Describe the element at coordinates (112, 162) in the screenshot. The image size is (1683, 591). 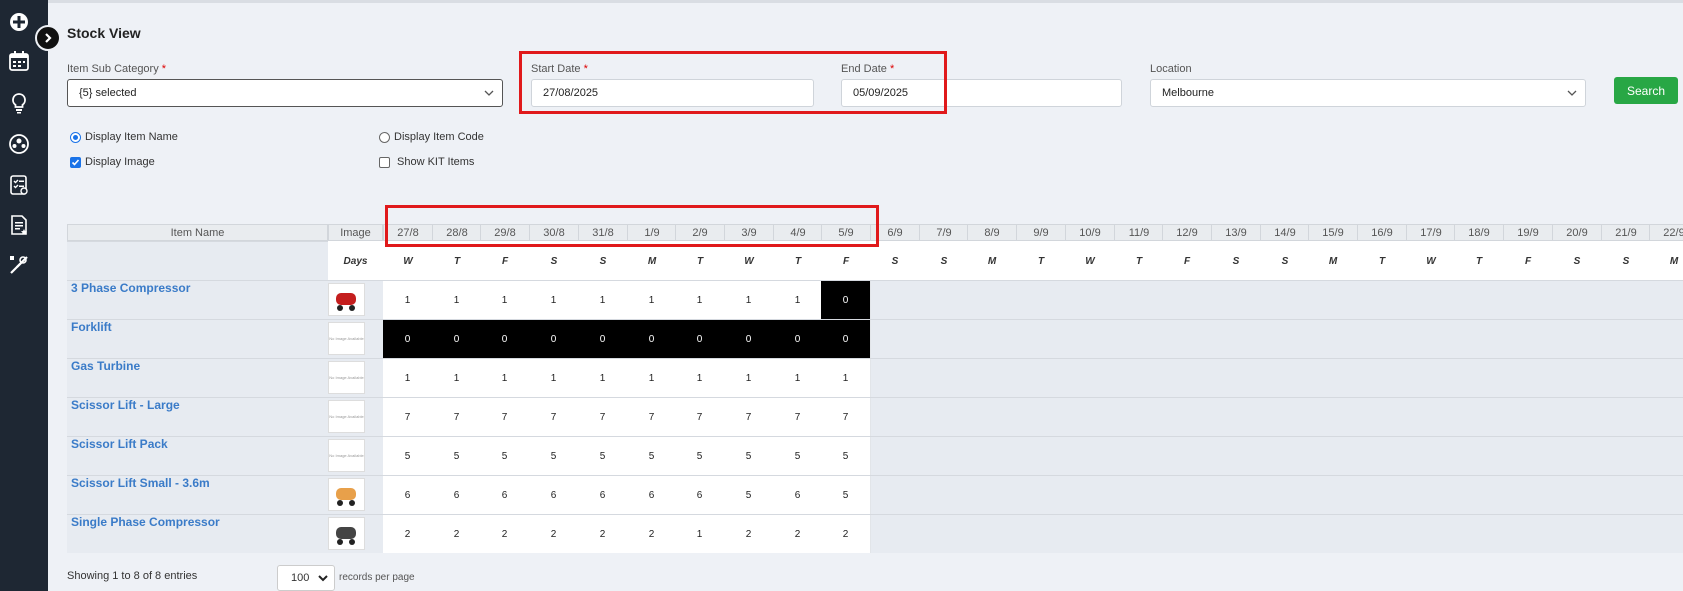
I see `display-image-option: Display Image` at that location.